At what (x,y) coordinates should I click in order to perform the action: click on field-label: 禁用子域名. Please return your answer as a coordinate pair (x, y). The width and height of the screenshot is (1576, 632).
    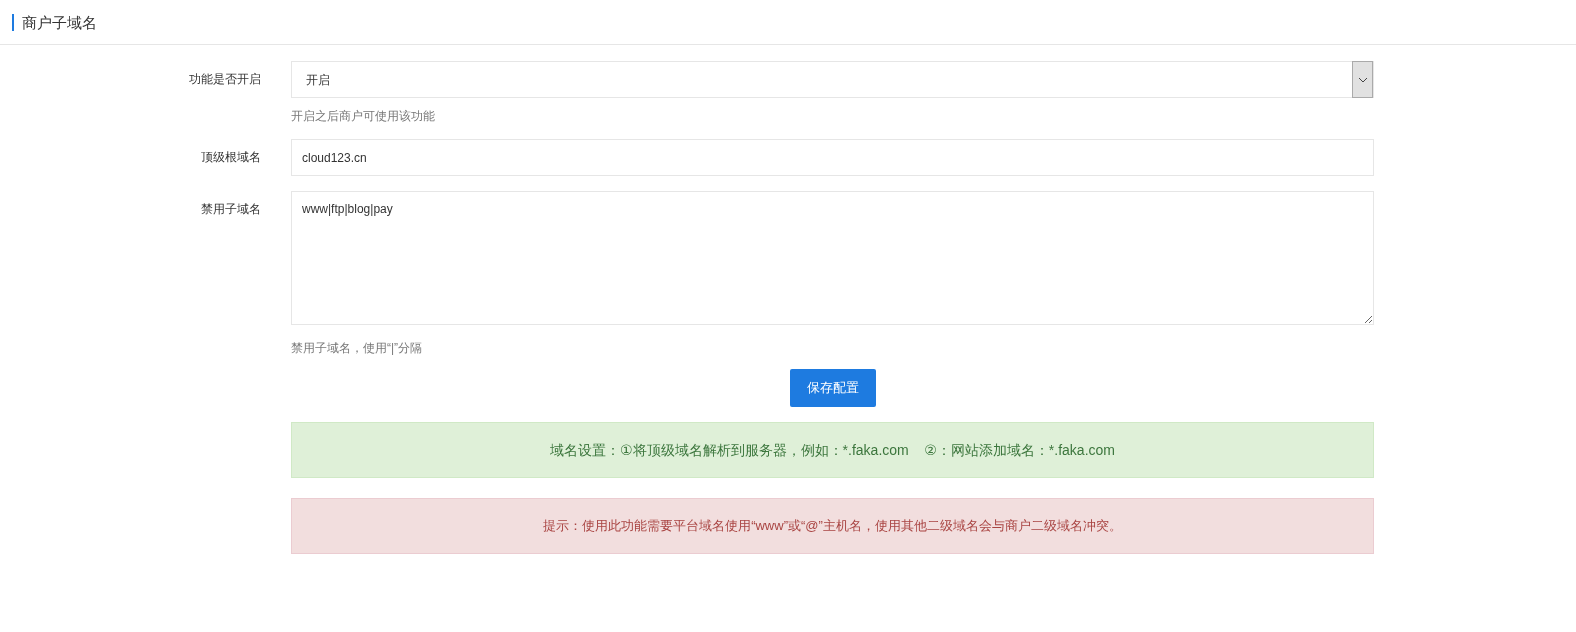
    Looking at the image, I should click on (230, 209).